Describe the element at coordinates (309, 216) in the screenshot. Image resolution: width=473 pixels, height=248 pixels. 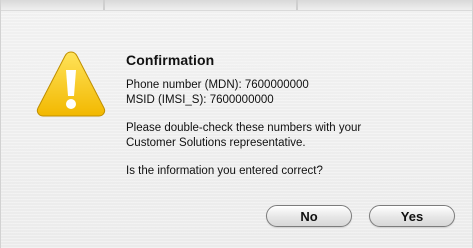
I see `no-button: No` at that location.